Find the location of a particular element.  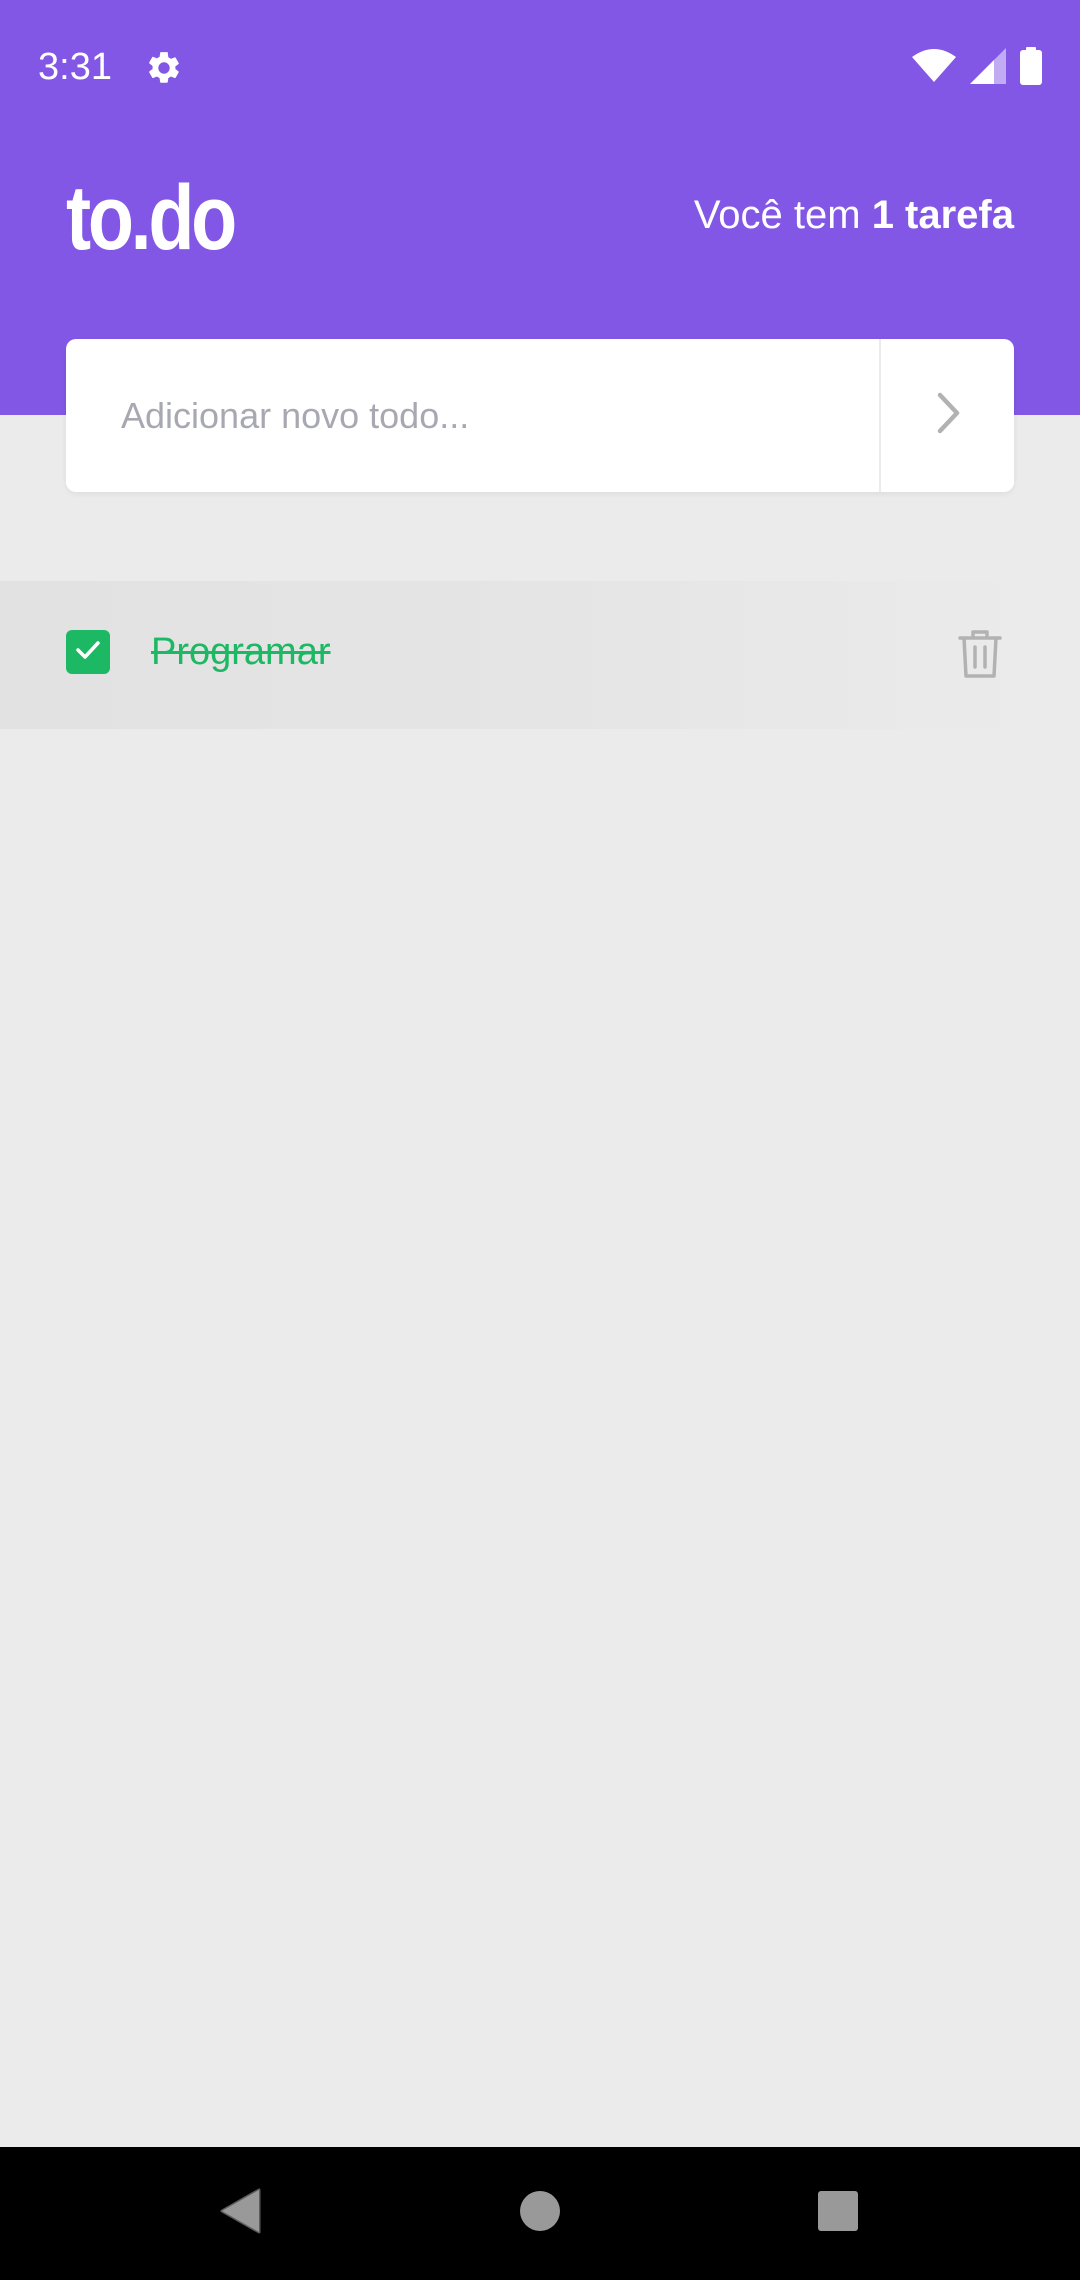

back-icon is located at coordinates (240, 2213).